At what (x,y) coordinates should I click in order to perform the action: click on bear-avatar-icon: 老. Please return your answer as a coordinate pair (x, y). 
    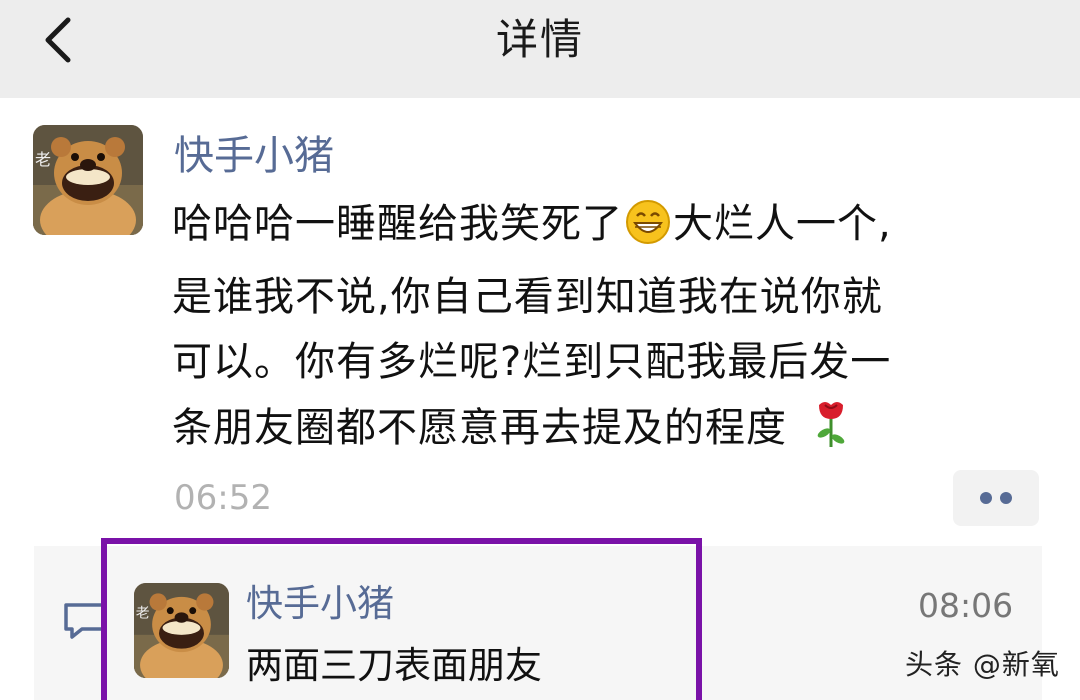
    Looking at the image, I should click on (88, 180).